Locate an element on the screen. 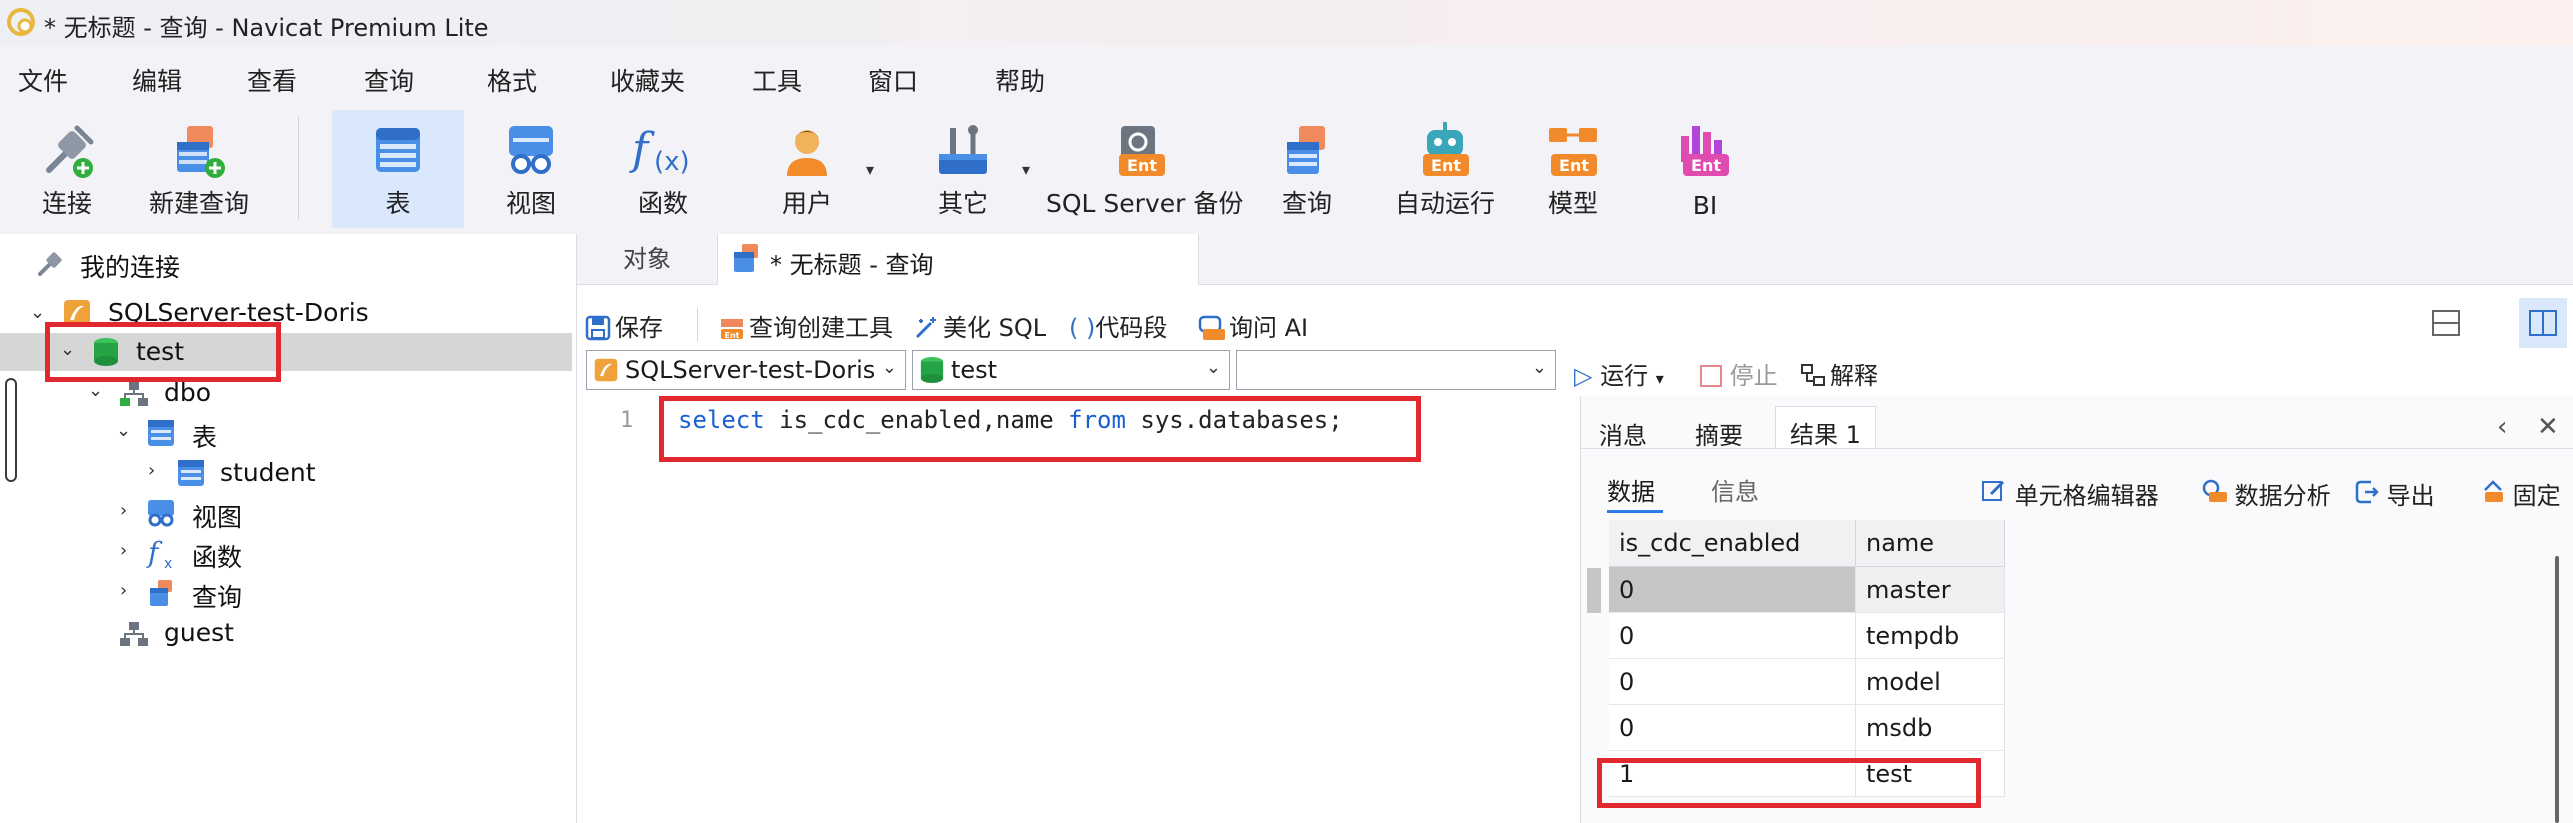  menu-window: 窗口 is located at coordinates (893, 80).